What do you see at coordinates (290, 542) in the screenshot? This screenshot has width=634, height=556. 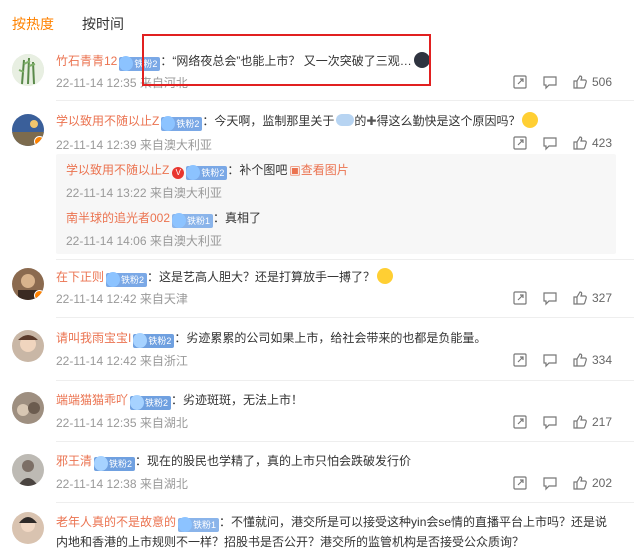 I see `comment-text-line: 内地和香港的上市规则不一样？招股书是否公开？港交所的监管机构是否接受公众质询？` at bounding box center [290, 542].